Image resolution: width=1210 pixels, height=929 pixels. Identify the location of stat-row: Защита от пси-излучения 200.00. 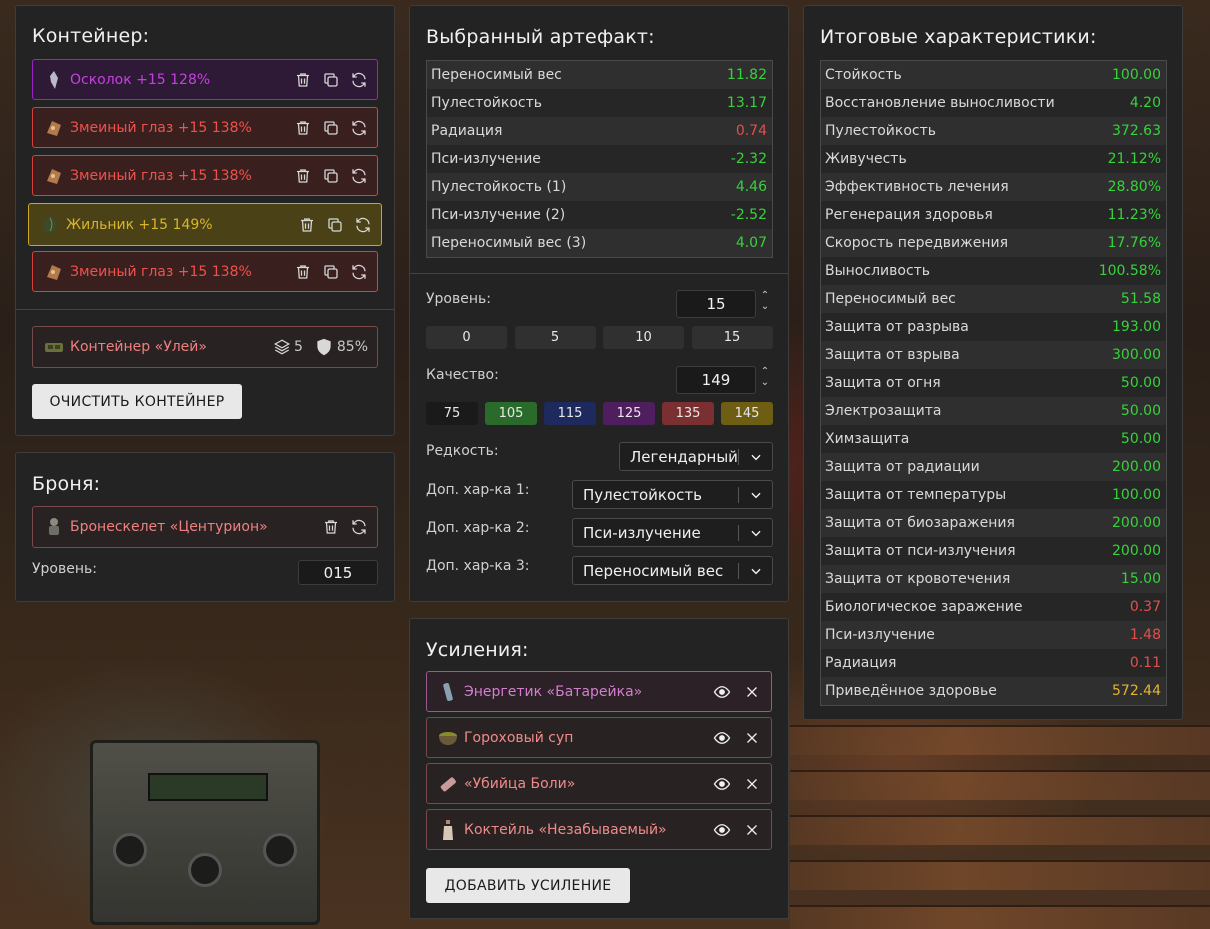
(993, 551).